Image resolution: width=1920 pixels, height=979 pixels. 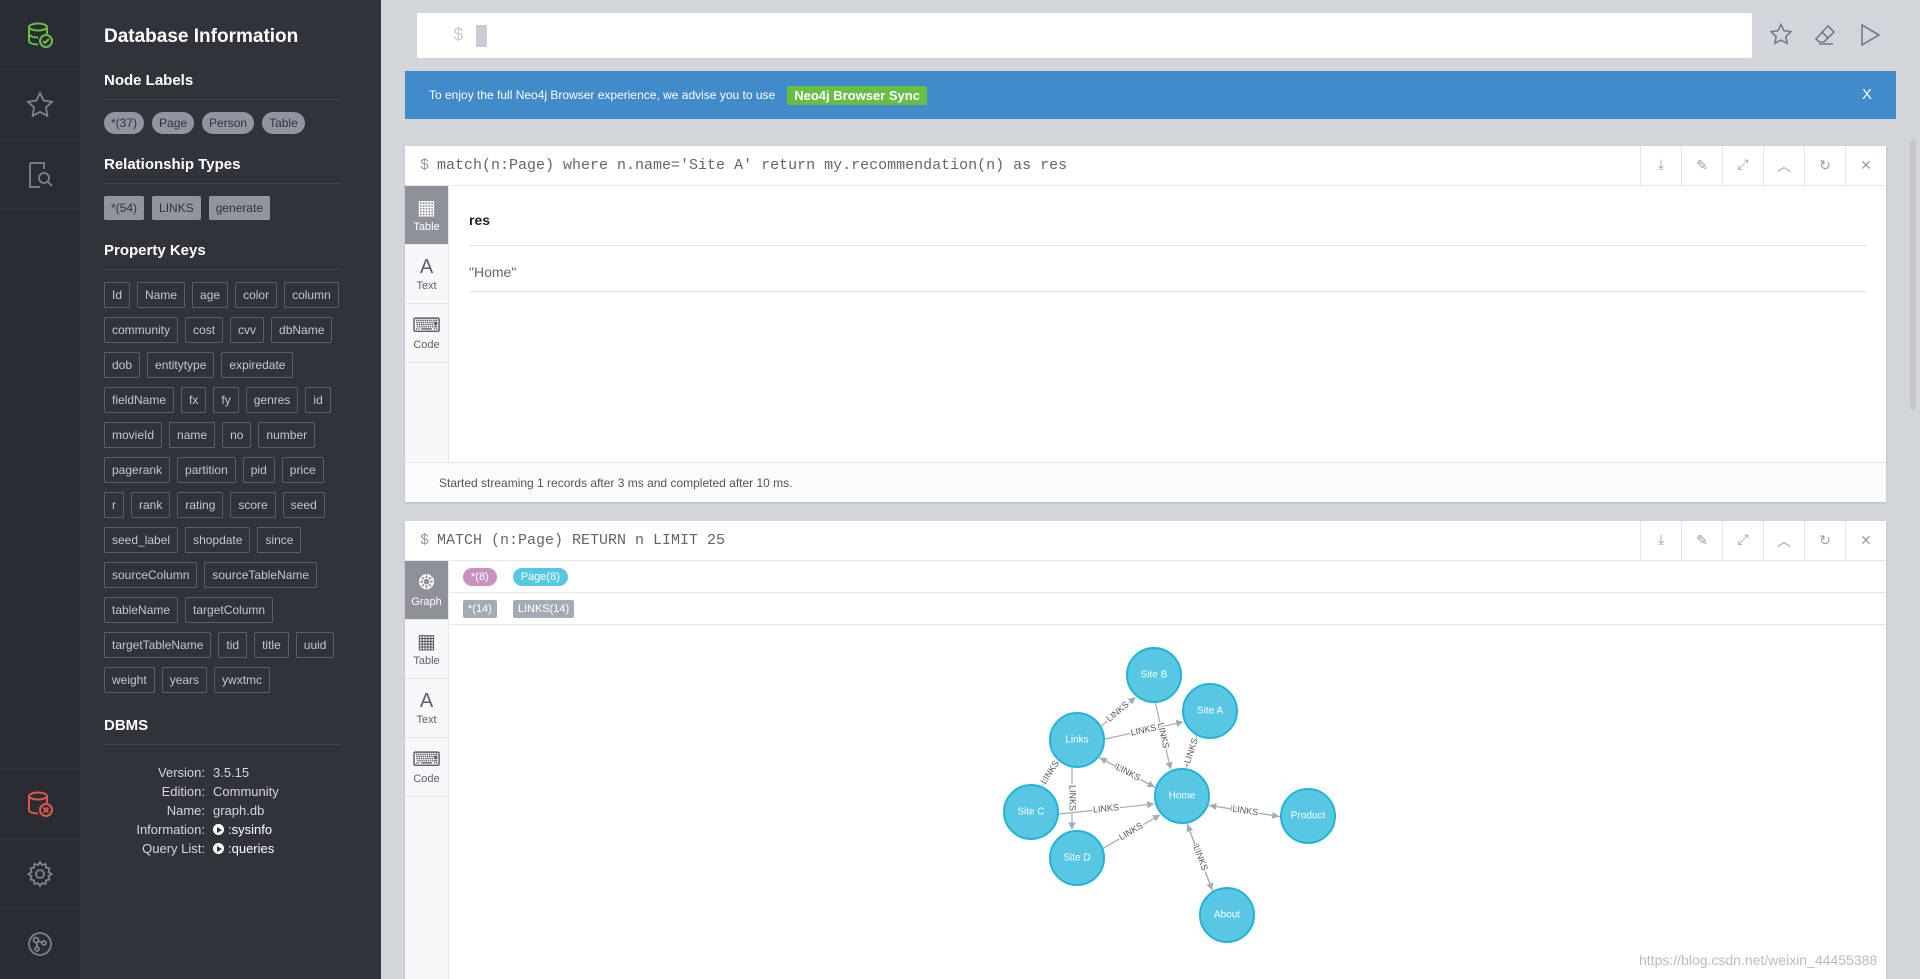 I want to click on property-key-tag: dbName, so click(x=302, y=330).